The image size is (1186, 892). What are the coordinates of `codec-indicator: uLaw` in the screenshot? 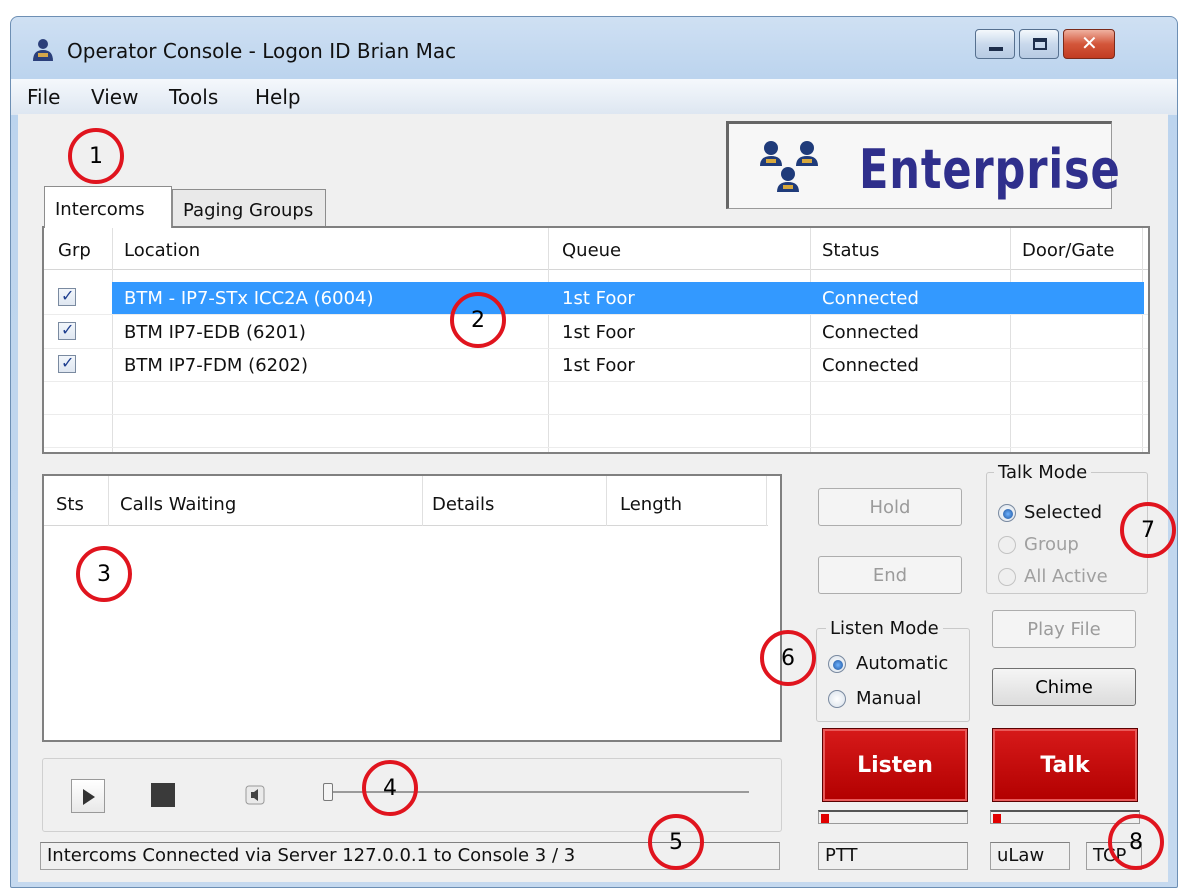 It's located at (1030, 856).